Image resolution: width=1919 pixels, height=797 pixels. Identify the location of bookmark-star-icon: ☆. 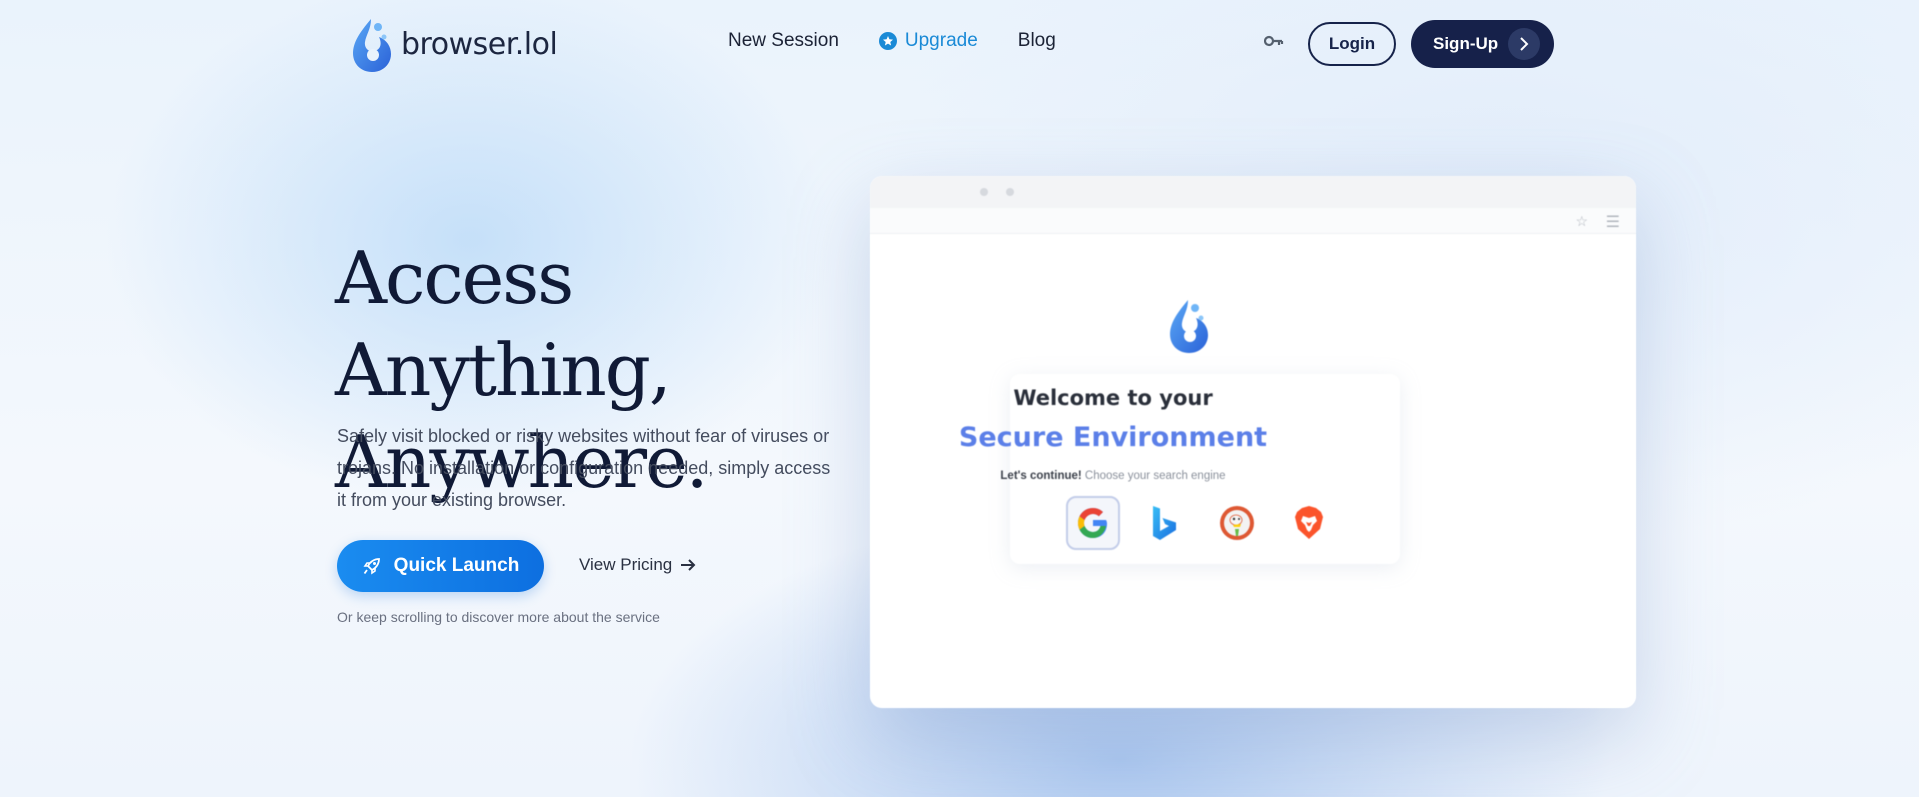
(1581, 221).